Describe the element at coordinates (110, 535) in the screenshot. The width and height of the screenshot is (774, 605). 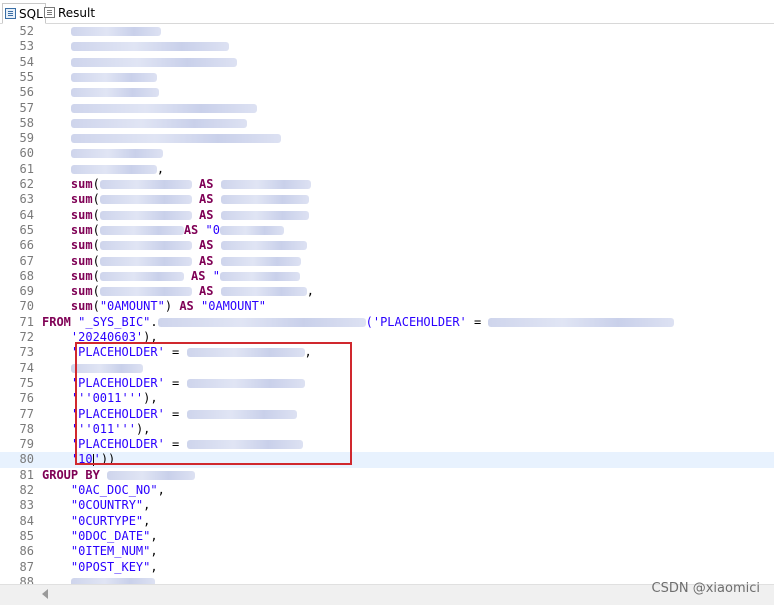
I see `sql-string: "0DOC_DATE"` at that location.